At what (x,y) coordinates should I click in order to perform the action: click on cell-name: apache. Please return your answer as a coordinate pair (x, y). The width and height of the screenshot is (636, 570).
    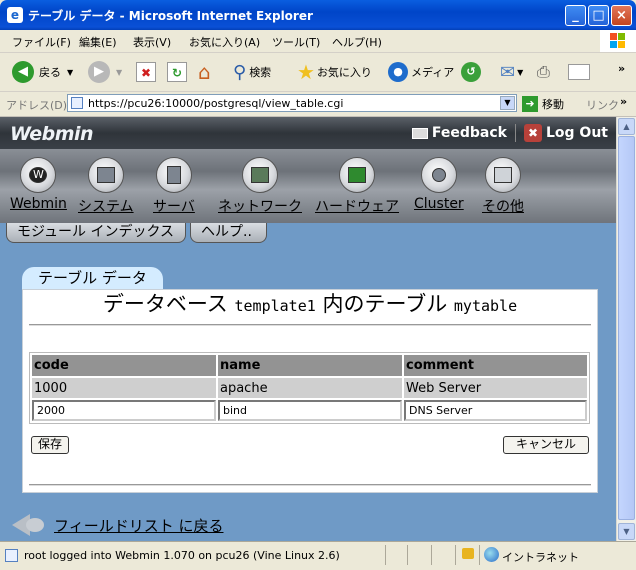
    Looking at the image, I should click on (310, 388).